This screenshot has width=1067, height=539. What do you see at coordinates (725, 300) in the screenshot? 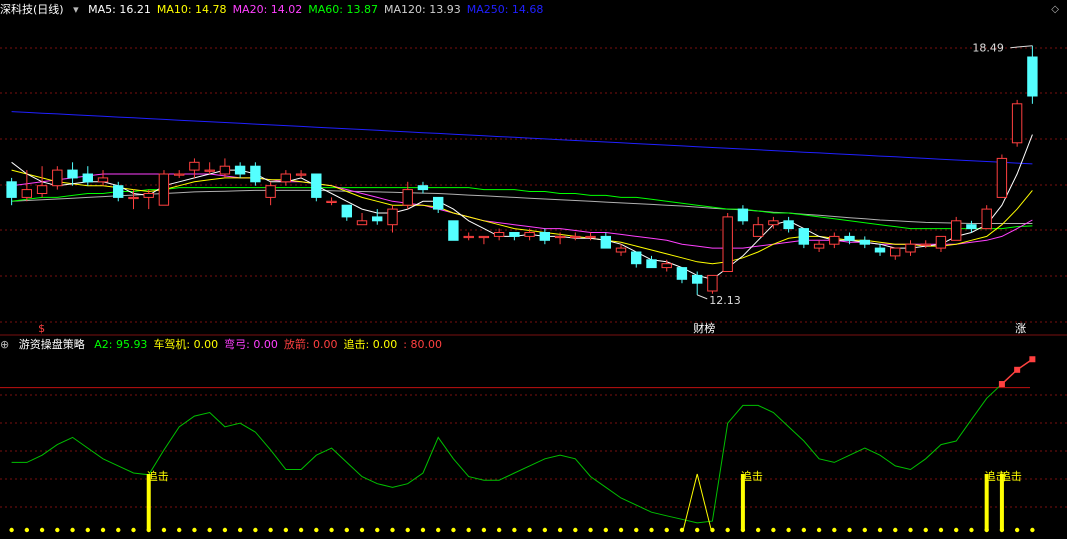
I see `low-marker-label: 12.13` at bounding box center [725, 300].